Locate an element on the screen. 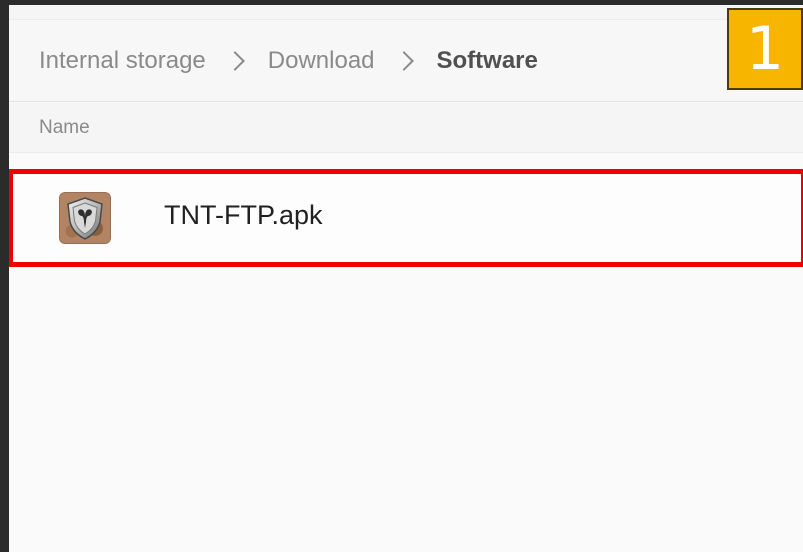 This screenshot has height=552, width=803. breadcrumb: Internal storage Download Software is located at coordinates (406, 61).